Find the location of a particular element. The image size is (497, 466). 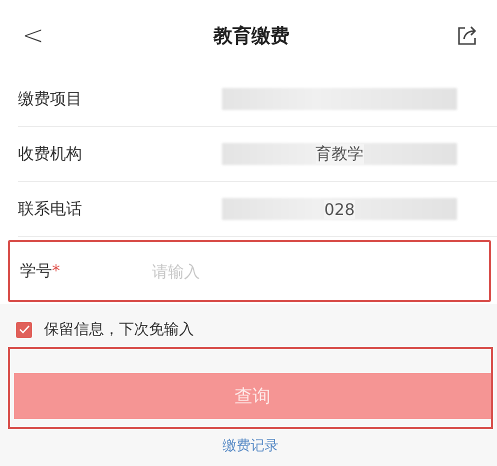

field-label: 收费机构 is located at coordinates (50, 154).